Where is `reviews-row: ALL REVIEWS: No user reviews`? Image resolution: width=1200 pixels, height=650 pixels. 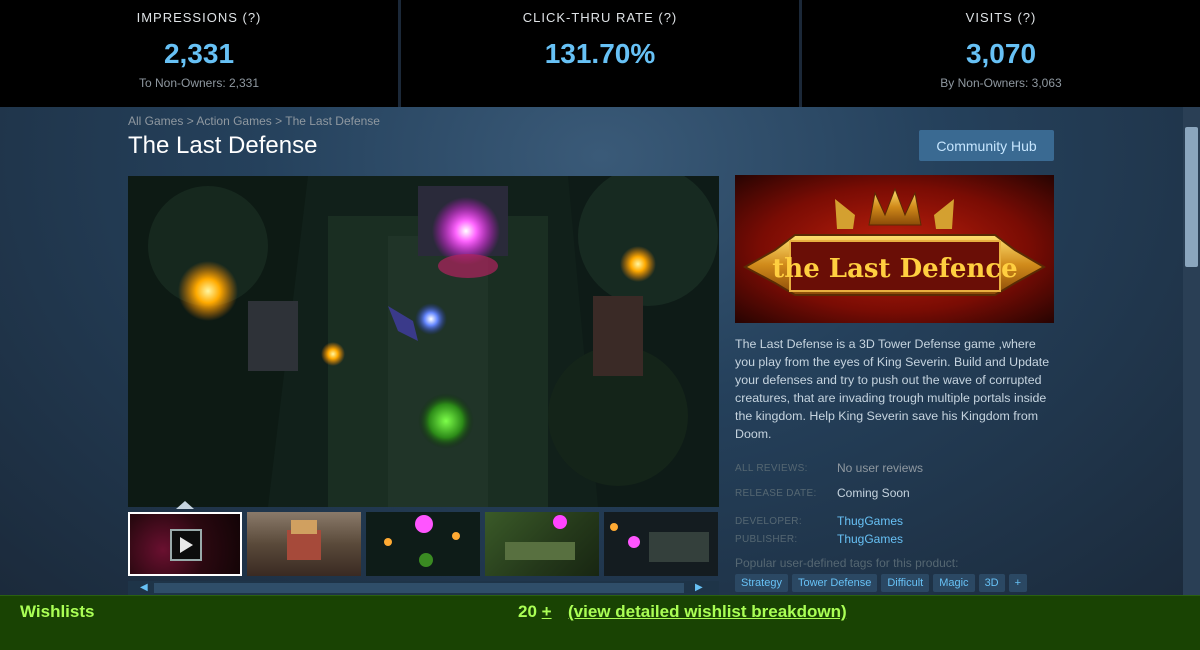
reviews-row: ALL REVIEWS: No user reviews is located at coordinates (894, 468).